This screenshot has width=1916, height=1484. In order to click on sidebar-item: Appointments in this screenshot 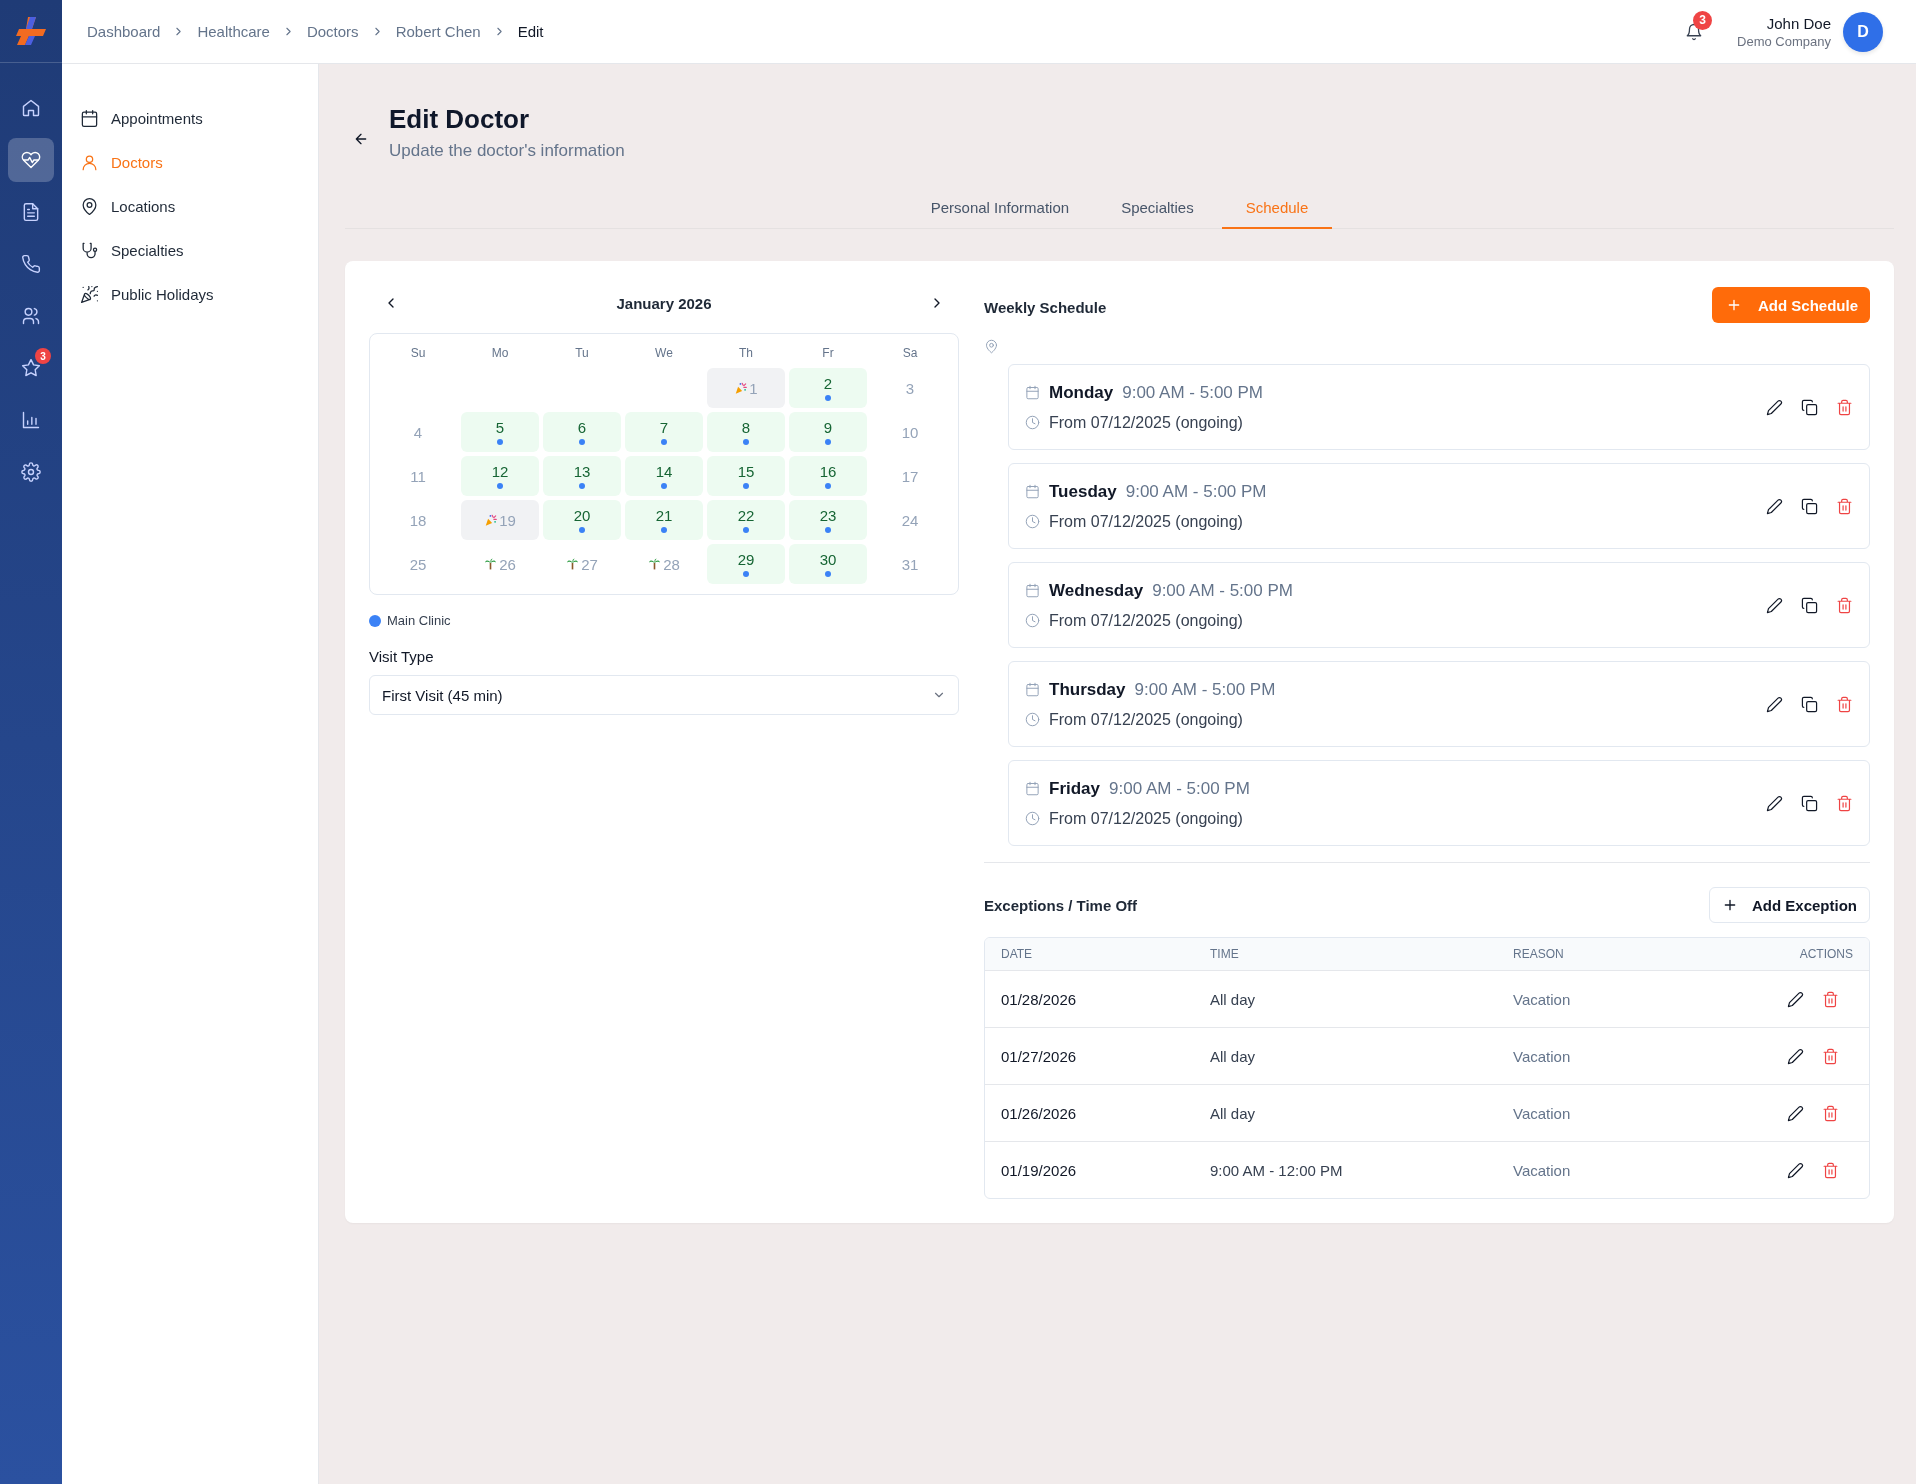, I will do `click(190, 118)`.